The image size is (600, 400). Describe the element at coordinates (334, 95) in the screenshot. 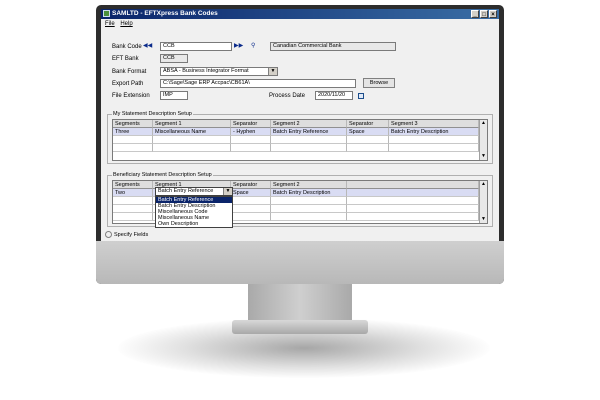

I see `process-date-input: 2020/11/20` at that location.